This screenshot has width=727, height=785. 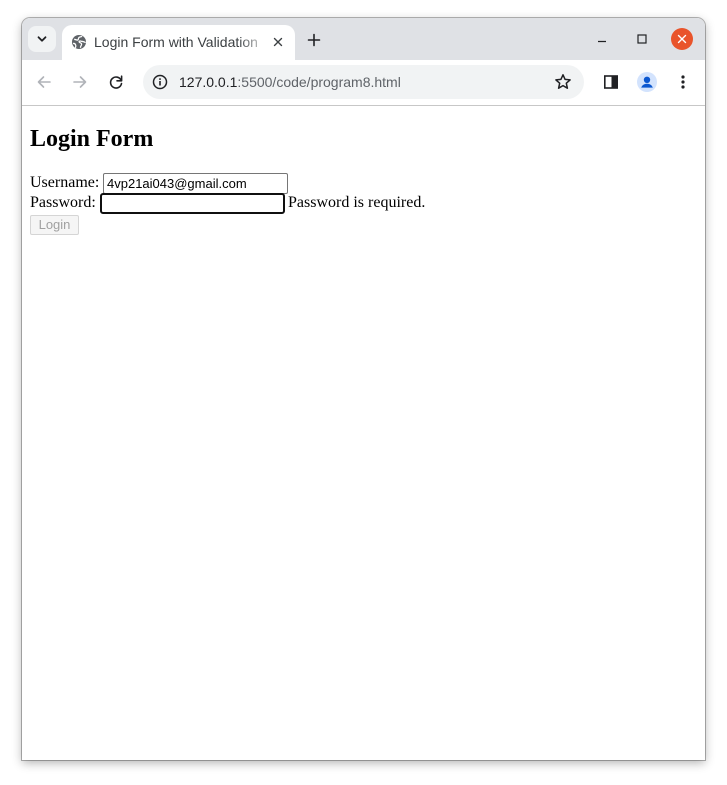 I want to click on url-text: 127.0.0.1:5500/code/program8.html, so click(x=290, y=82).